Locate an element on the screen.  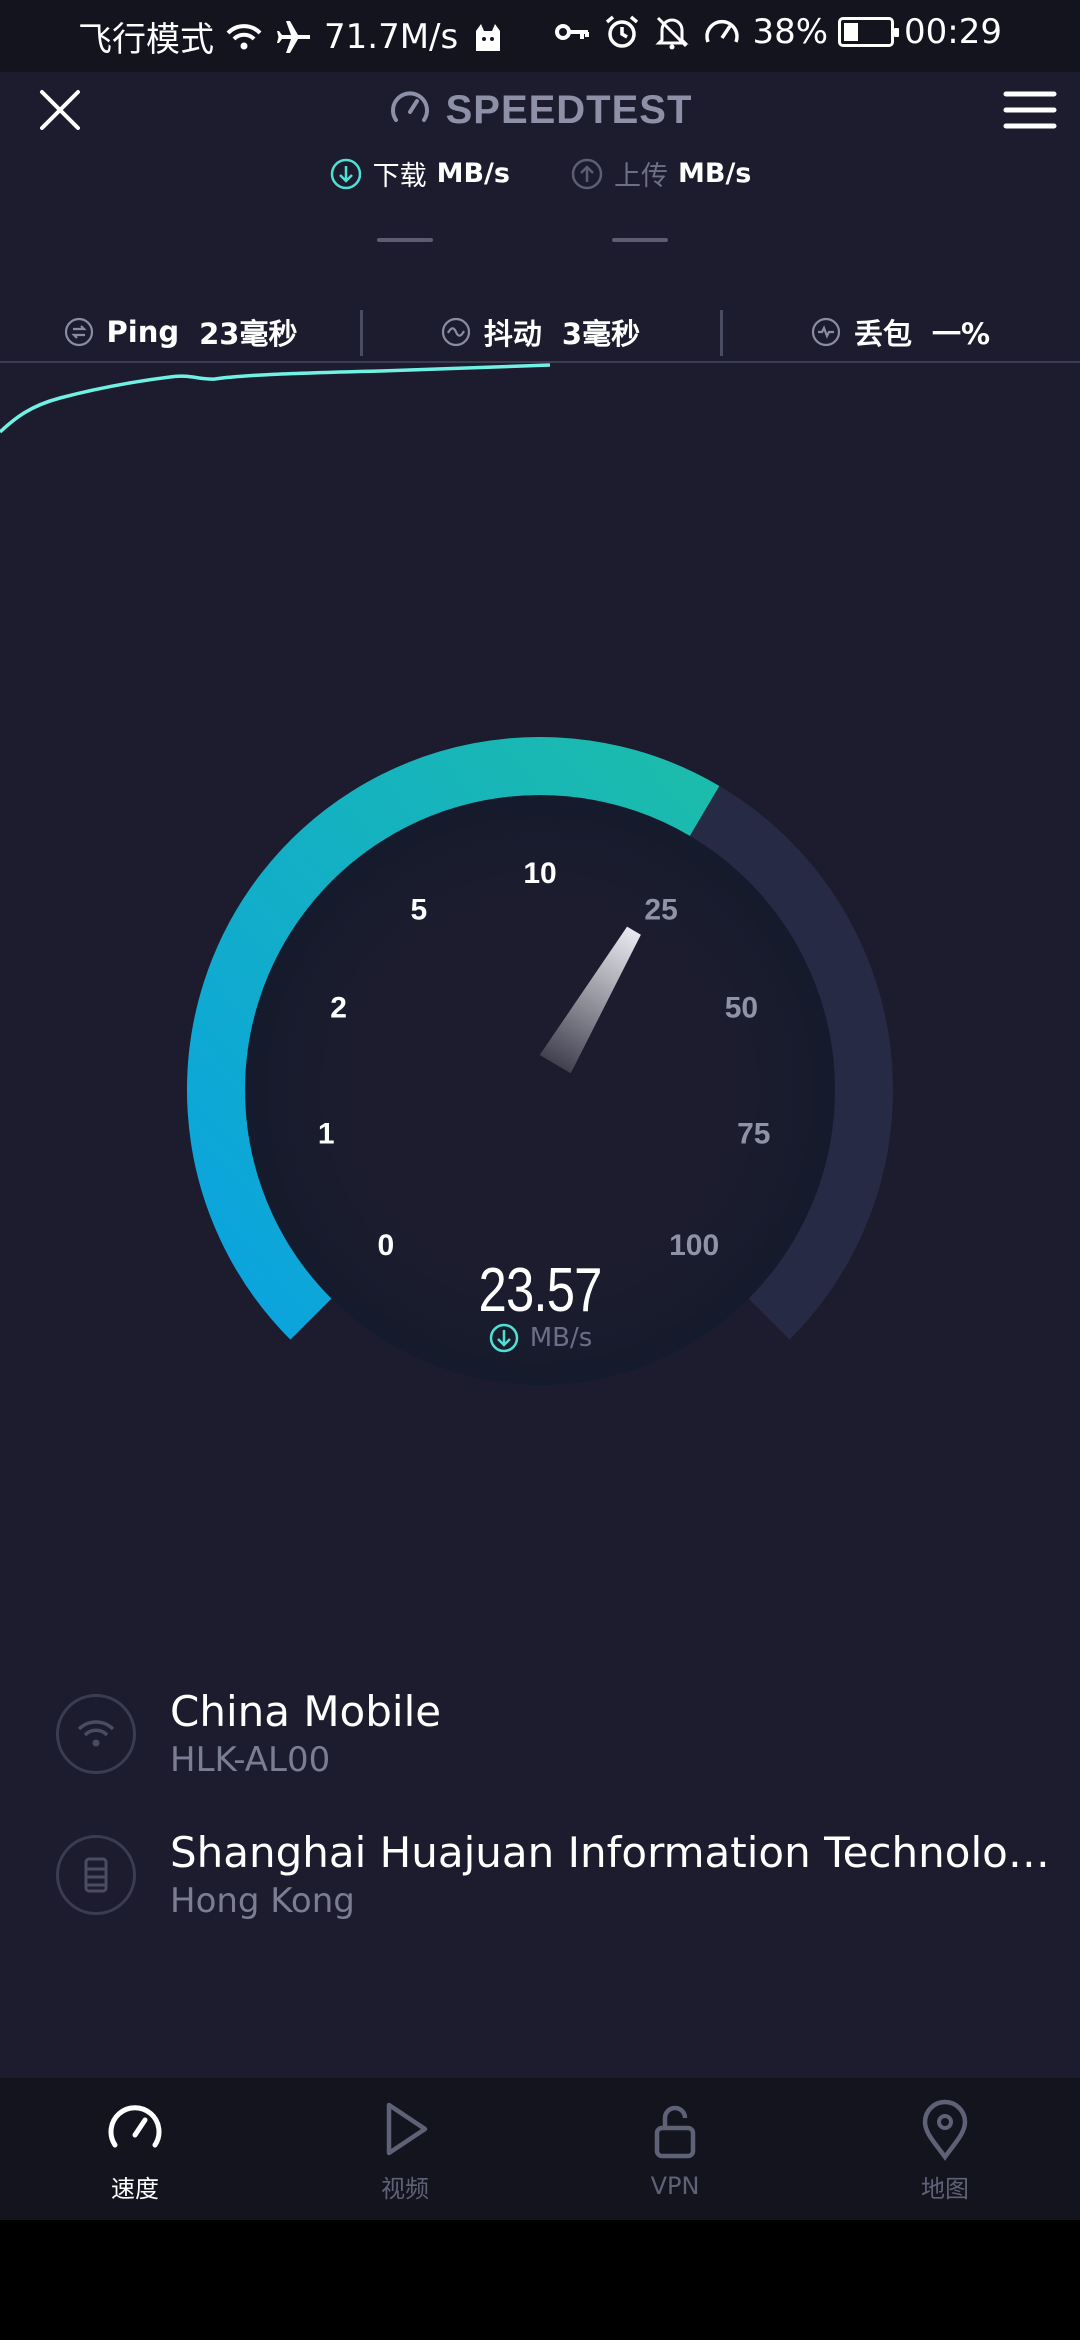
app-header: SPEEDTEST 下载 MB/s 上传 MB/s is located at coordinates (540, 132).